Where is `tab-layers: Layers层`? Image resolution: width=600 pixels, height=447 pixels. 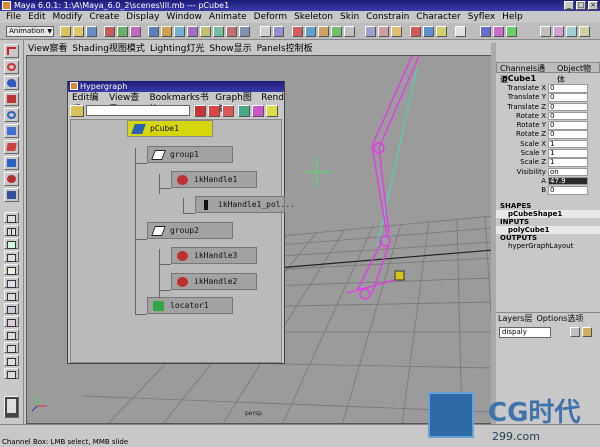 tab-layers: Layers层 is located at coordinates (515, 318).